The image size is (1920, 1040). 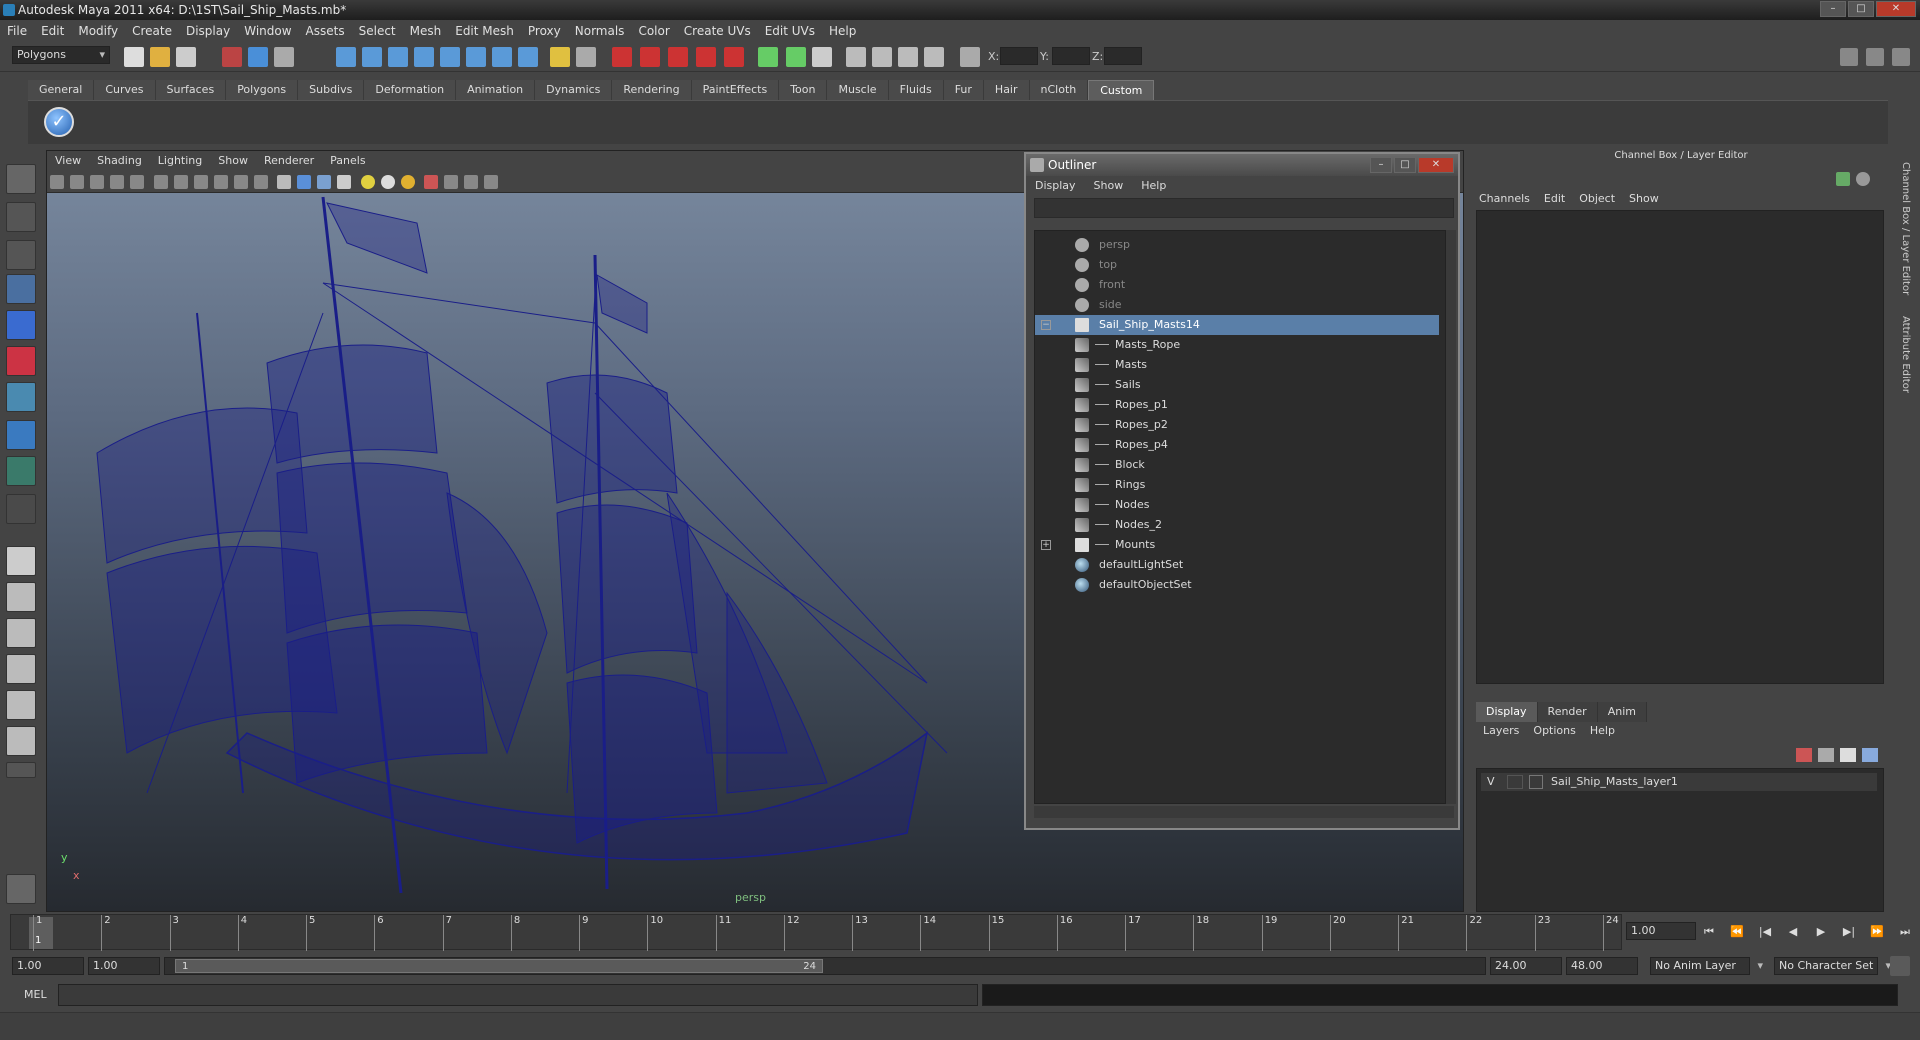 I want to click on menu-color: Color, so click(x=653, y=31).